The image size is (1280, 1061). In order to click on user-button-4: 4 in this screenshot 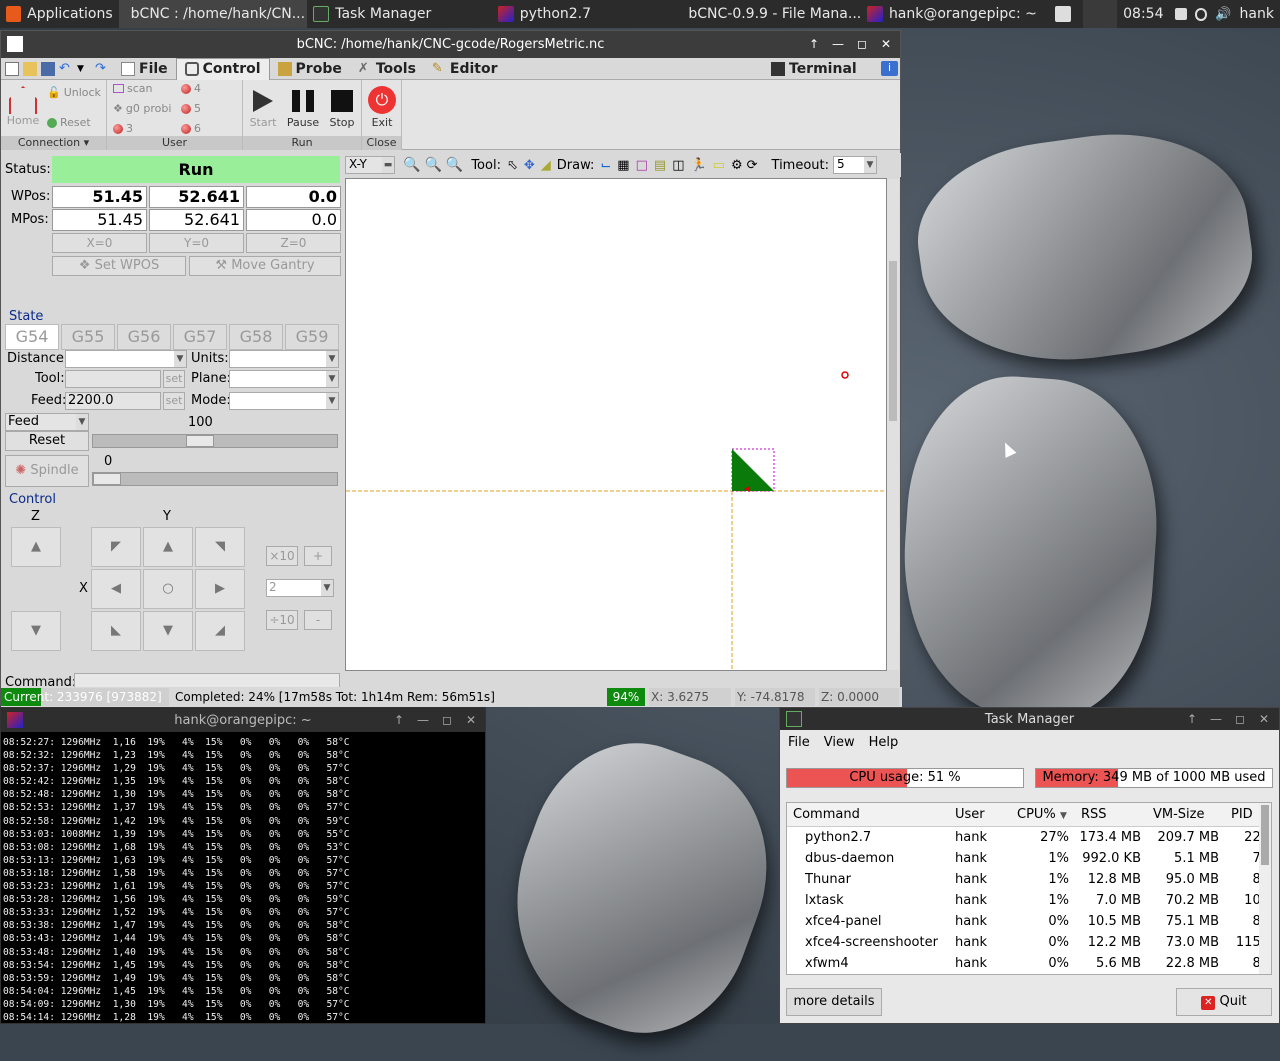, I will do `click(191, 88)`.